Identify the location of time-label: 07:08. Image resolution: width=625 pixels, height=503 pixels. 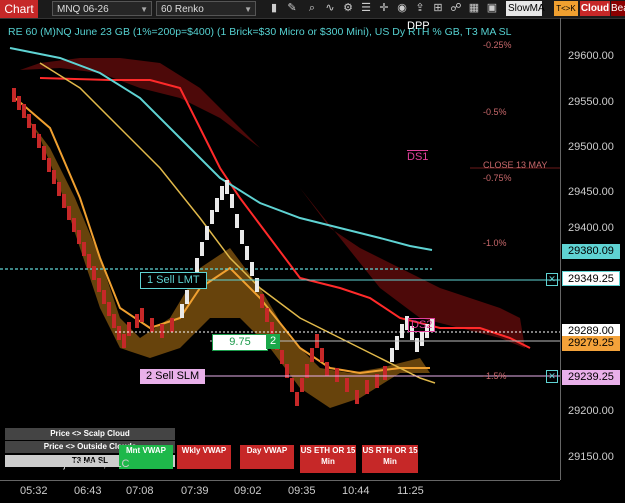
(140, 491).